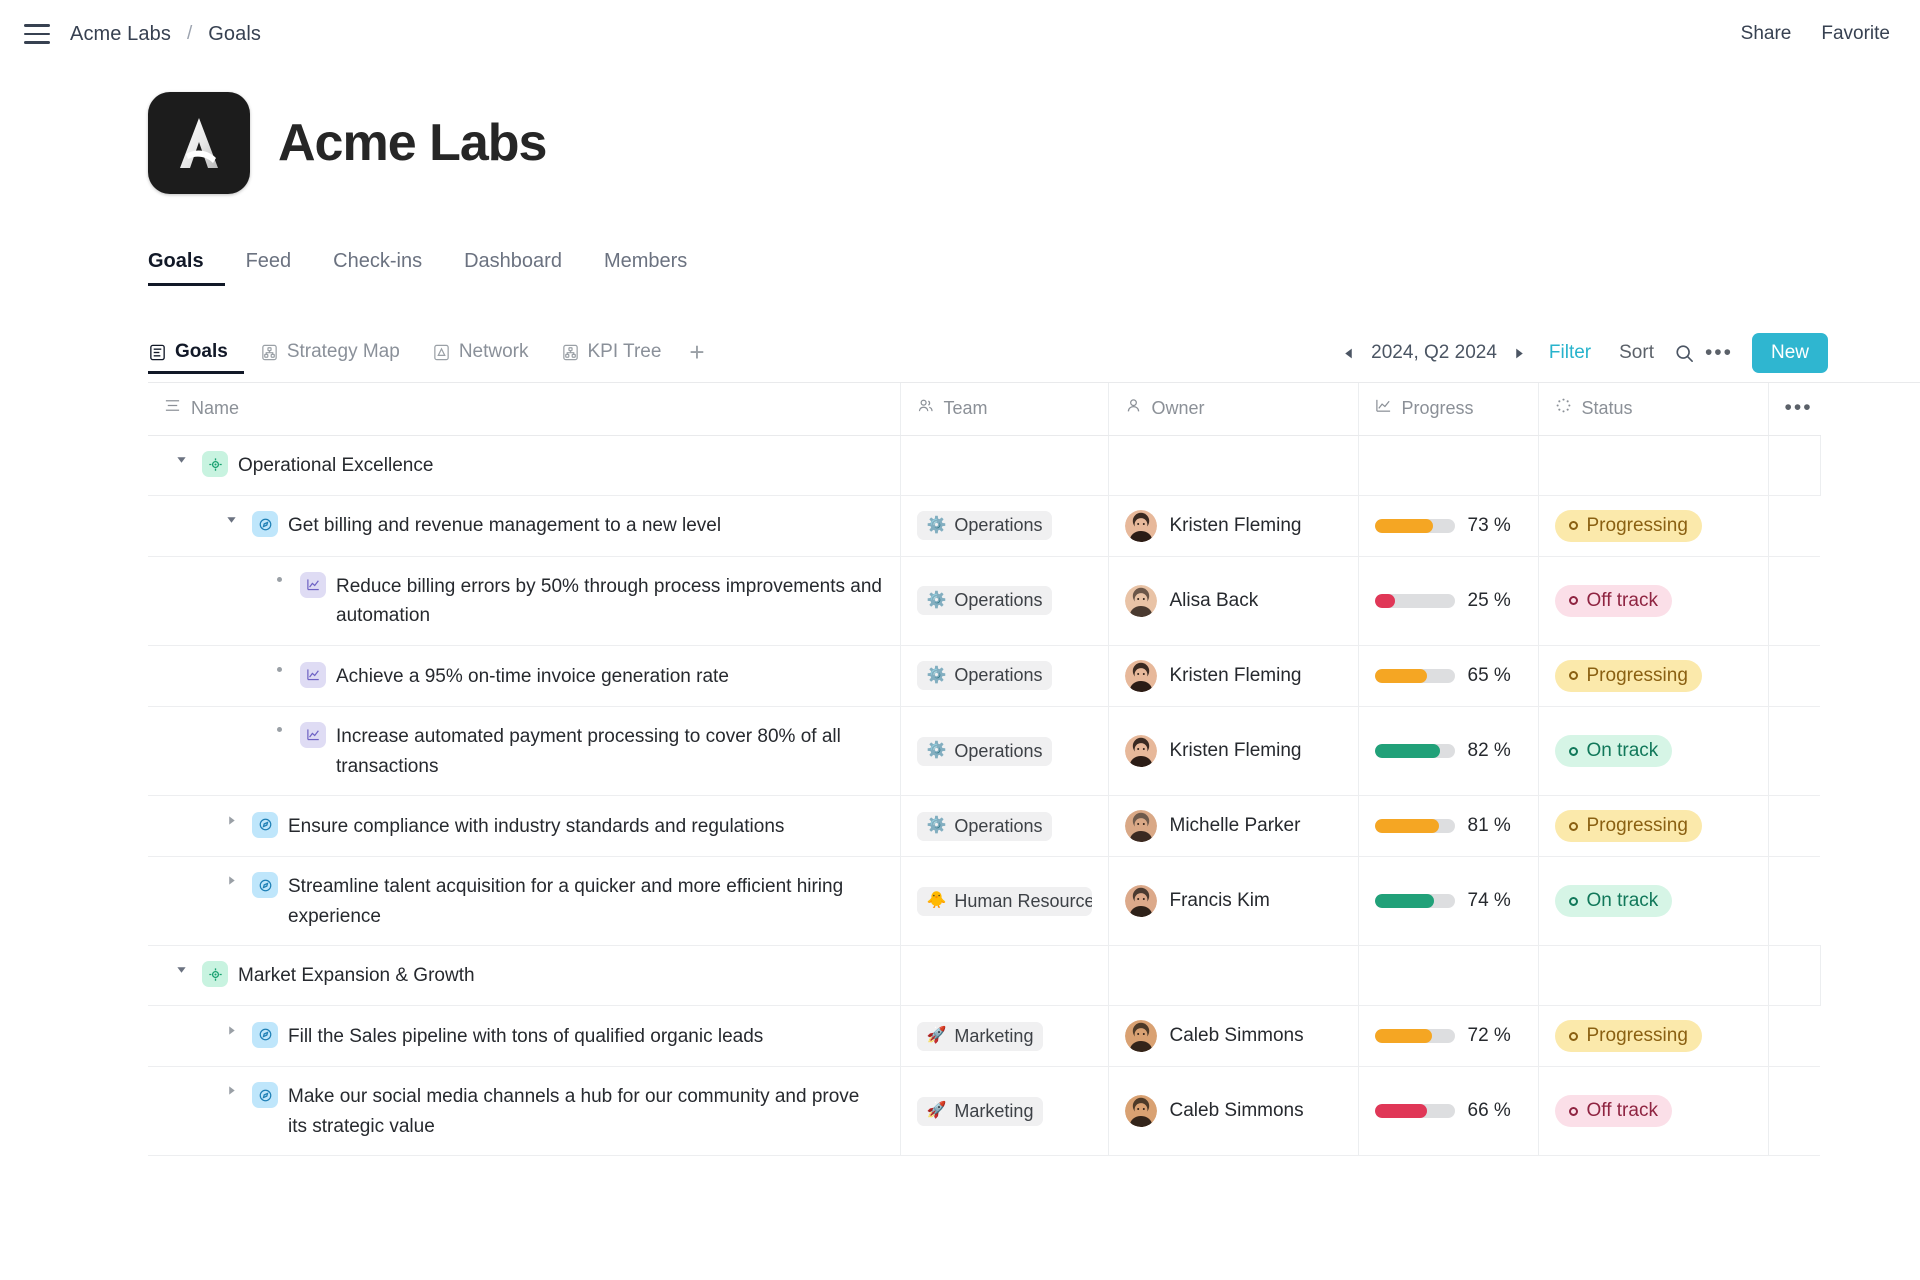 This screenshot has height=1280, width=1920. I want to click on hamburger-icon, so click(37, 34).